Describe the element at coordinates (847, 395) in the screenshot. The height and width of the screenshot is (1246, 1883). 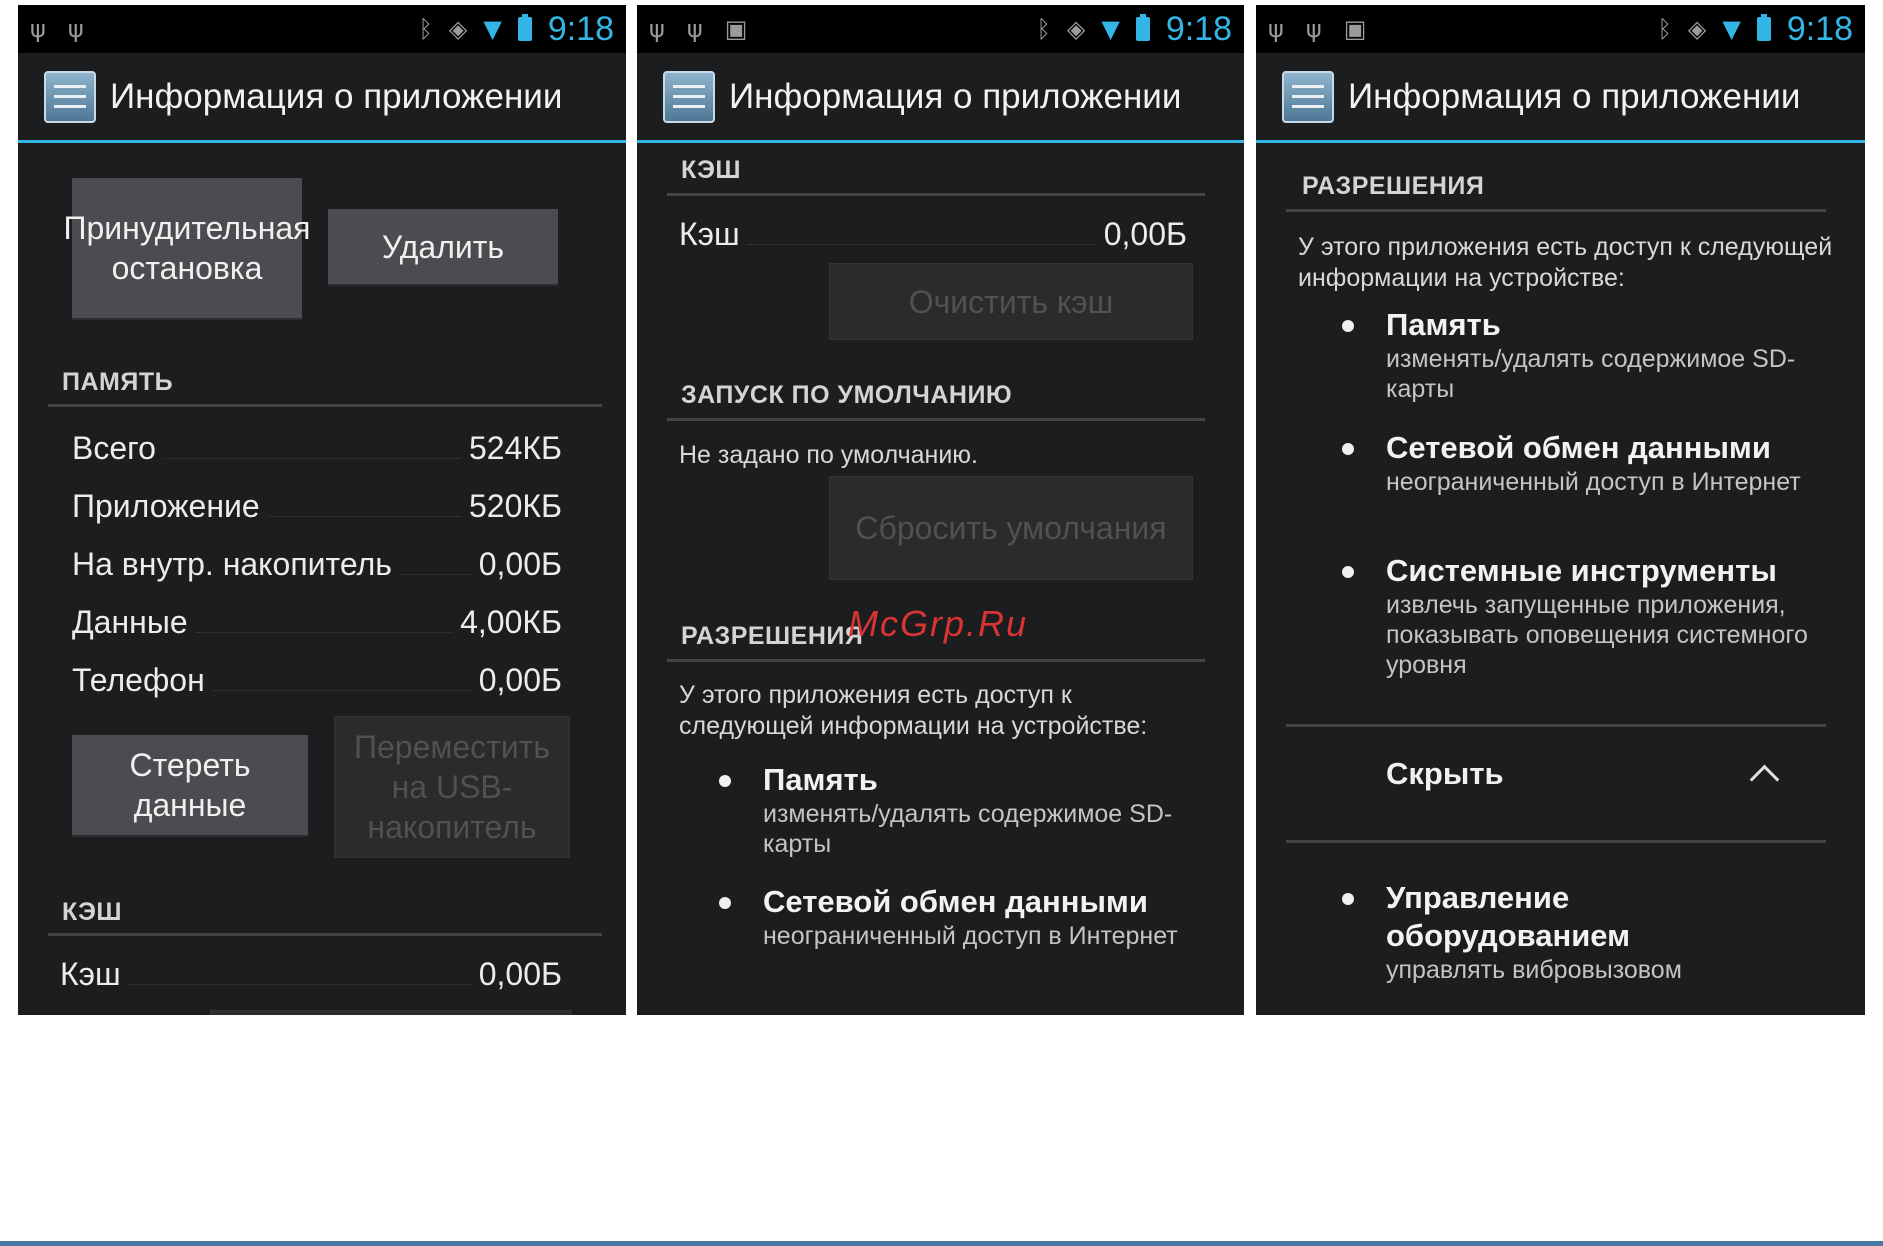
I see `launch-default-header: ЗАПУСК ПО УМОЛЧАНИЮ` at that location.